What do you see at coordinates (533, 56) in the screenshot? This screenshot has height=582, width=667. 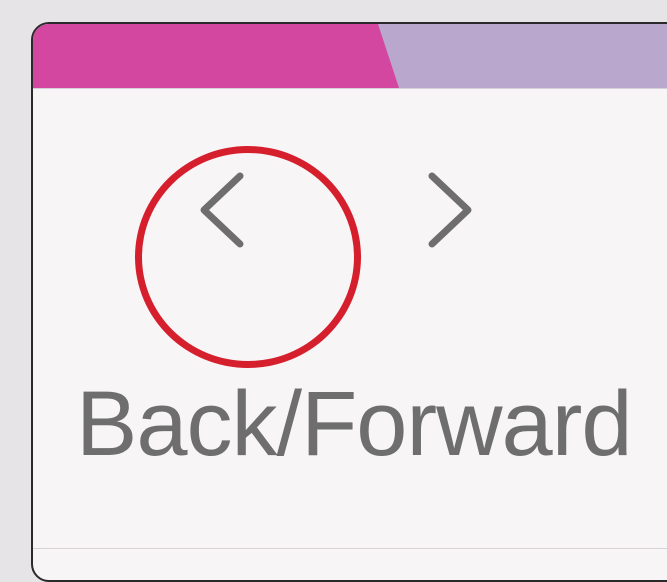 I see `inactive-tab` at bounding box center [533, 56].